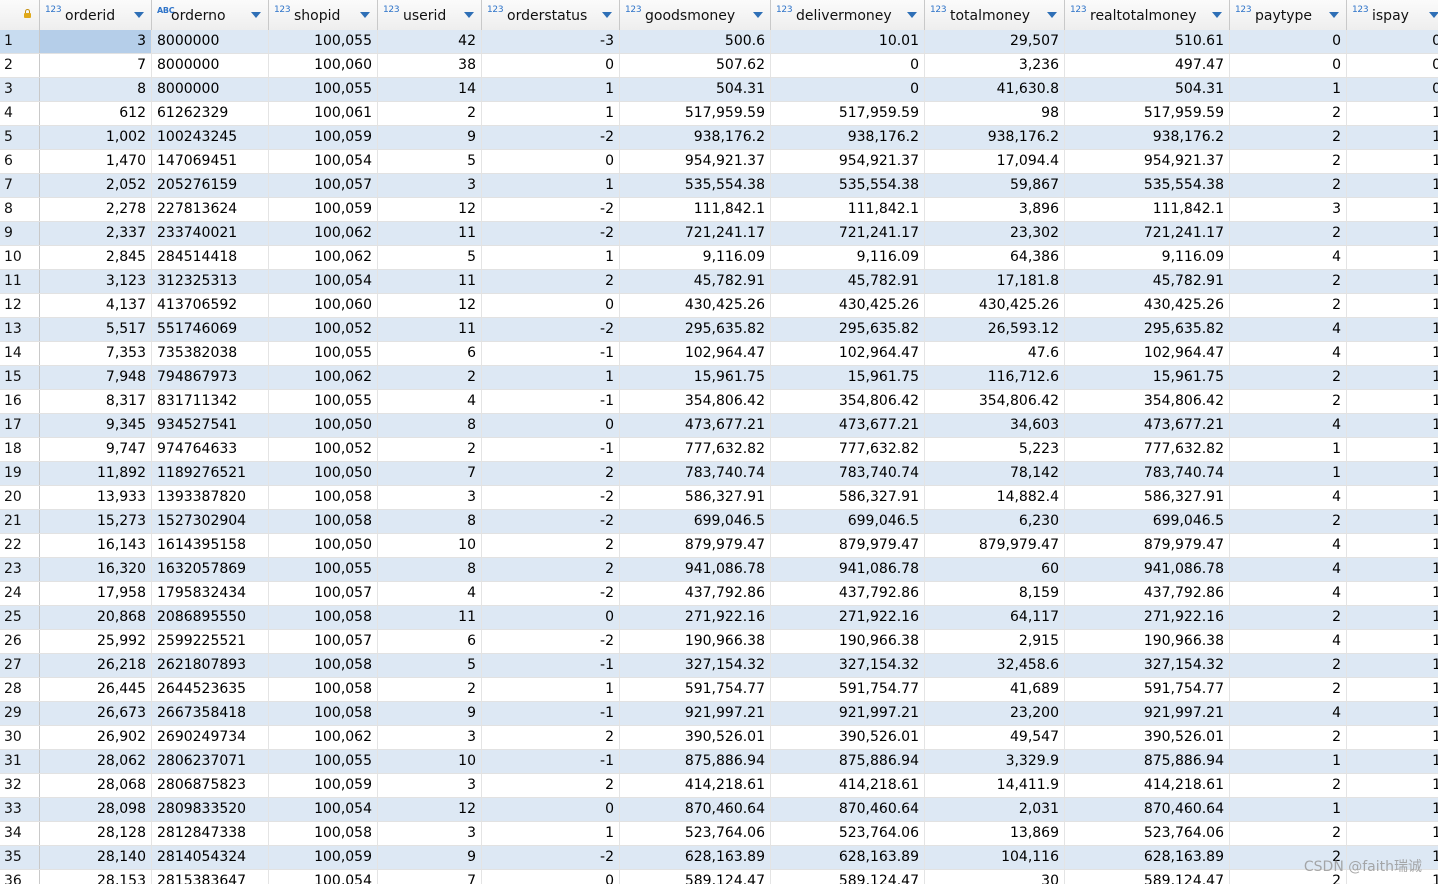 Image resolution: width=1438 pixels, height=884 pixels. What do you see at coordinates (210, 425) in the screenshot?
I see `cell-orderno: 934527541` at bounding box center [210, 425].